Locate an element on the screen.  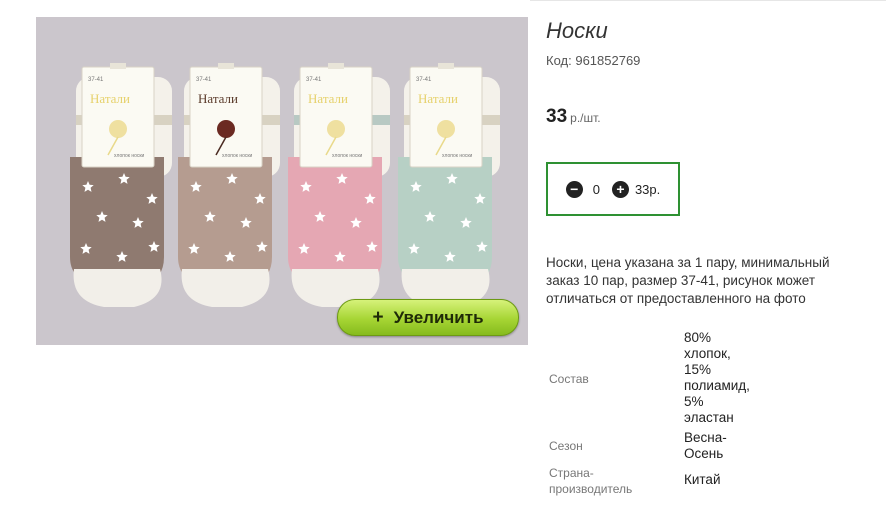
country-label-line: производитель is located at coordinates (591, 489).